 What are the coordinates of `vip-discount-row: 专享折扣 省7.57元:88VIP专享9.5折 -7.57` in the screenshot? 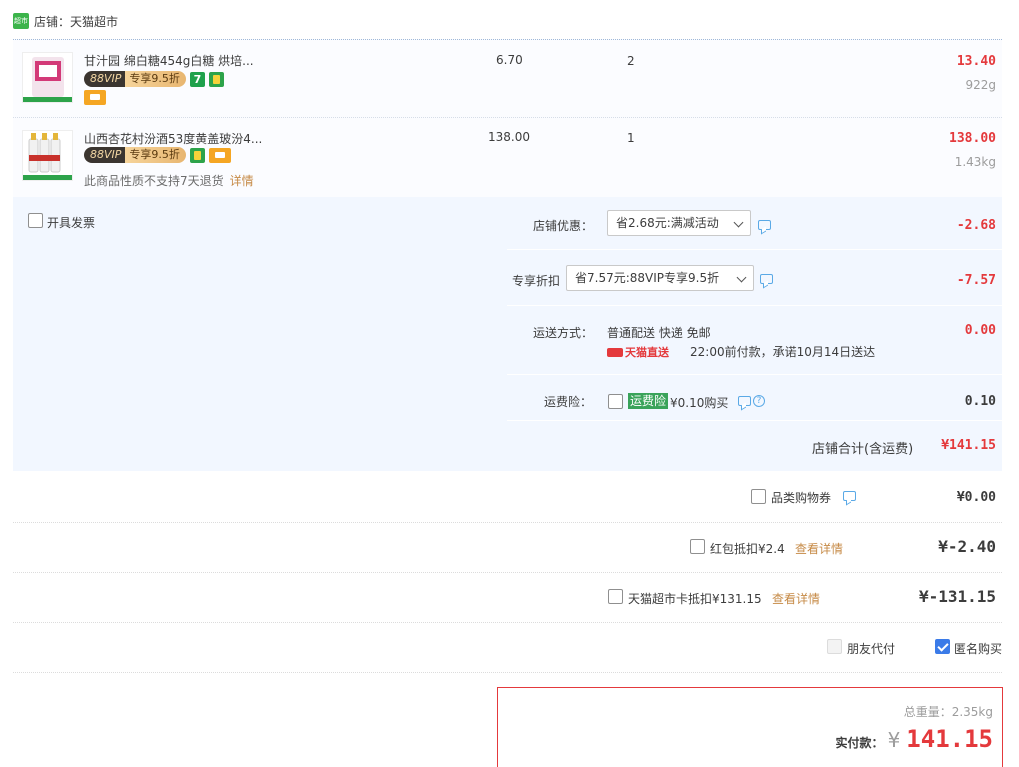 It's located at (754, 278).